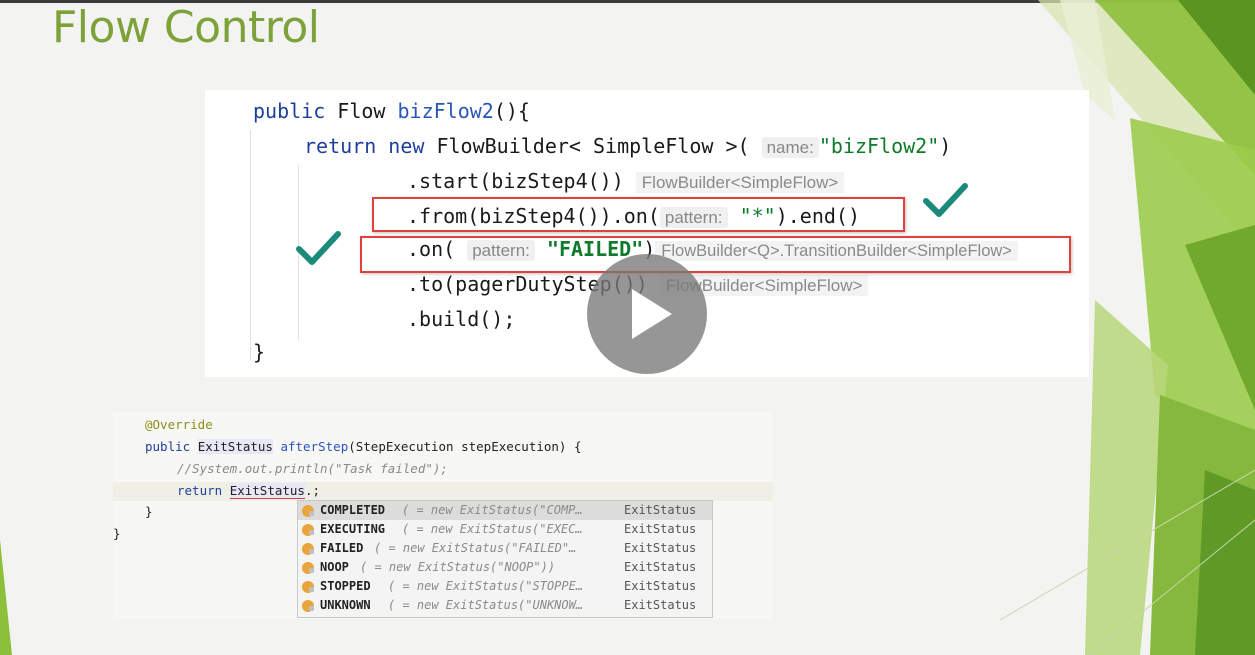  I want to click on highlight-box-on-failed, so click(715, 254).